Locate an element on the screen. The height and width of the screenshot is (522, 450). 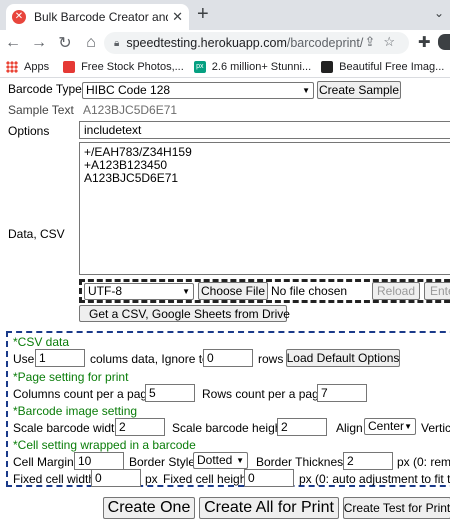
border-style-select: Dotted ▼ is located at coordinates (220, 460).